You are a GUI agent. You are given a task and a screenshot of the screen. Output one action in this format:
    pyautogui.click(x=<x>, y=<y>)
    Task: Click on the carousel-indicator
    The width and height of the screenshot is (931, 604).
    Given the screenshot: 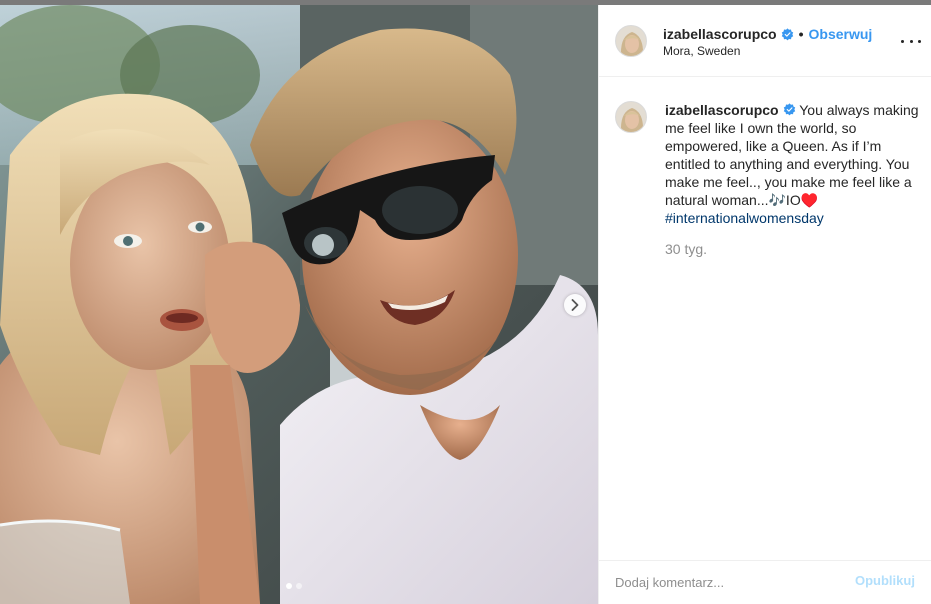 What is the action you would take?
    pyautogui.click(x=294, y=586)
    